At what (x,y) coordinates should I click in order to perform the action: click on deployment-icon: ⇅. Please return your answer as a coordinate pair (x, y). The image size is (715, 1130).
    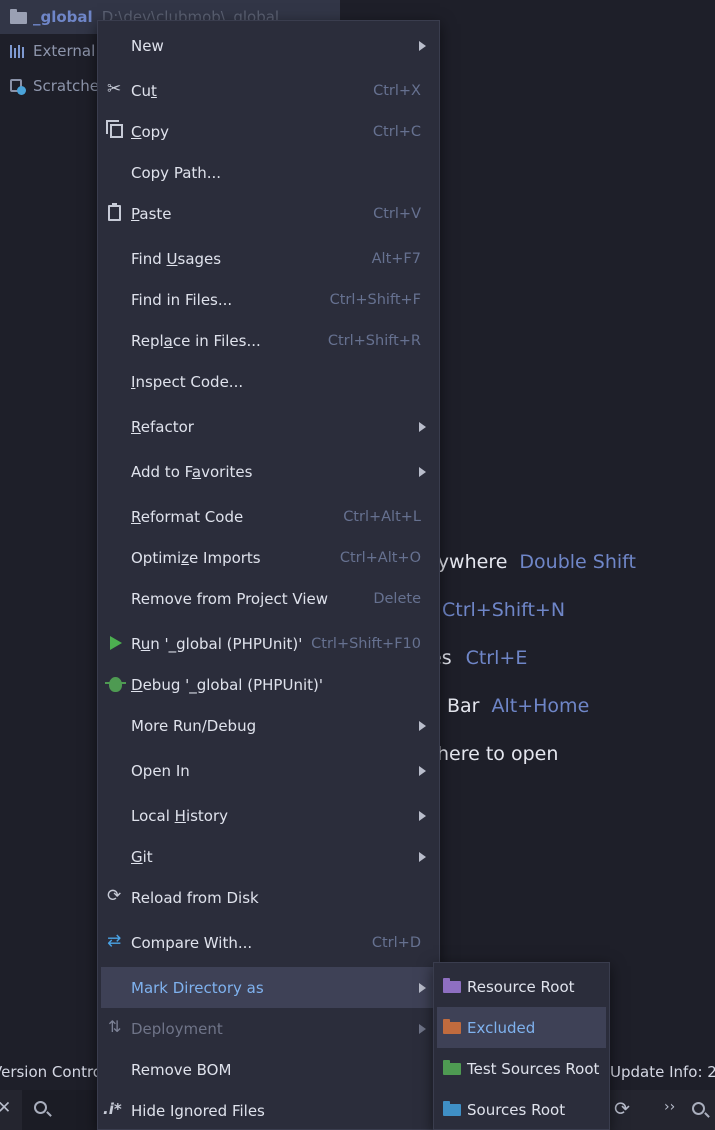
    Looking at the image, I should click on (115, 1026).